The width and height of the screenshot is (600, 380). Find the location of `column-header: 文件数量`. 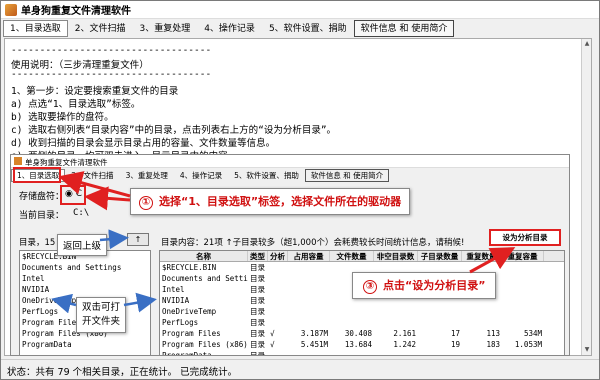

column-header: 文件数量 is located at coordinates (352, 256).